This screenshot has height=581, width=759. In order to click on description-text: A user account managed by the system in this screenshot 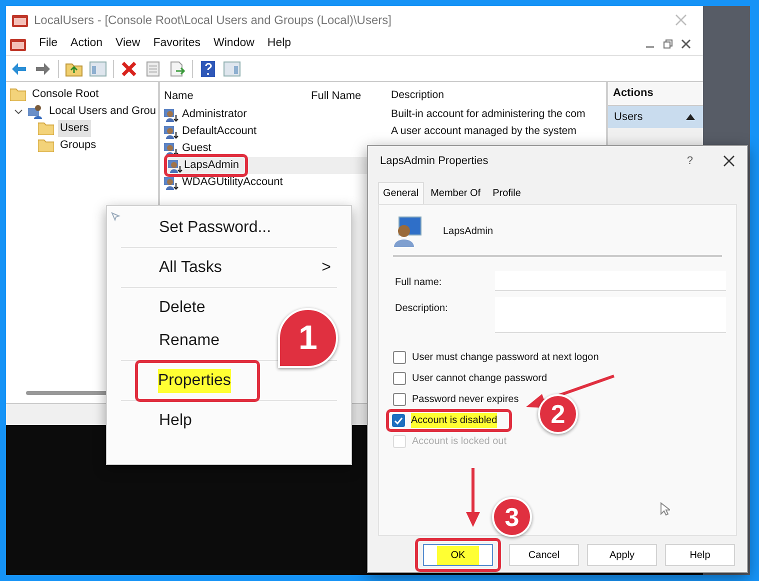, I will do `click(483, 130)`.